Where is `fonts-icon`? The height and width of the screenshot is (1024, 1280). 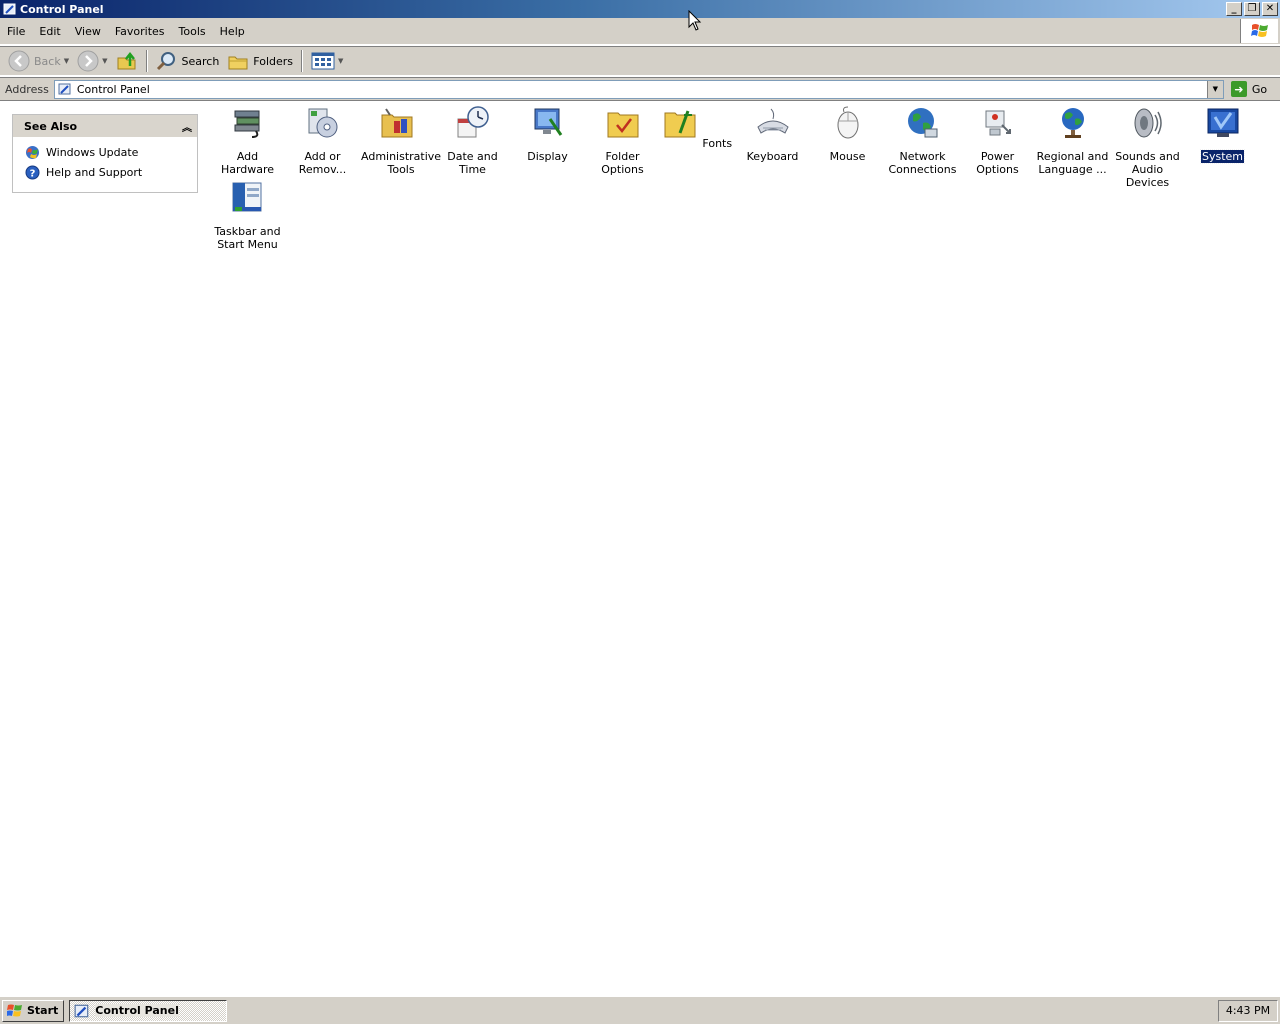 fonts-icon is located at coordinates (680, 124).